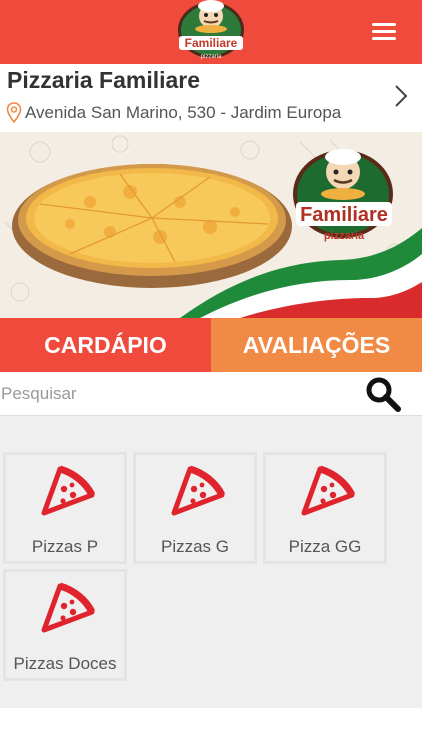 The height and width of the screenshot is (750, 422). Describe the element at coordinates (316, 345) in the screenshot. I see `tab-avaliacoes: AVALIAÇÕES` at that location.